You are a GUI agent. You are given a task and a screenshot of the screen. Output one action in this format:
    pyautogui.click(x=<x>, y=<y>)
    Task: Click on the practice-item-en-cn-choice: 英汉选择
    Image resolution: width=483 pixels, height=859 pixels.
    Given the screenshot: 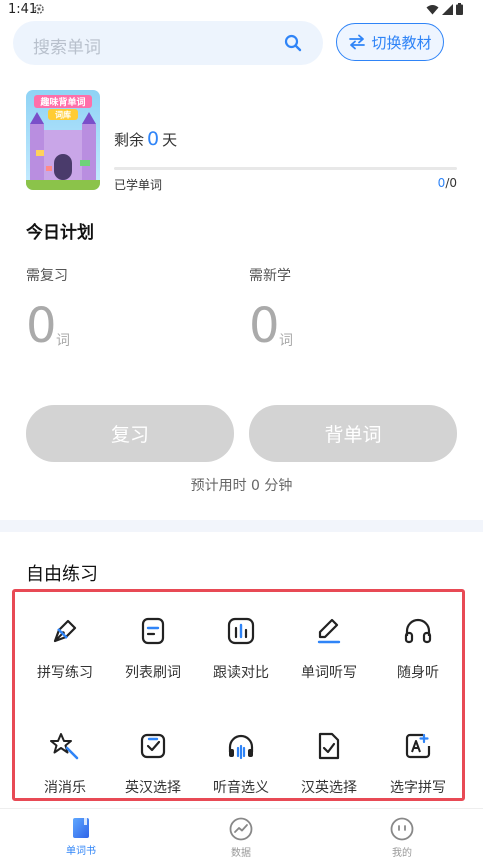 What is the action you would take?
    pyautogui.click(x=153, y=763)
    